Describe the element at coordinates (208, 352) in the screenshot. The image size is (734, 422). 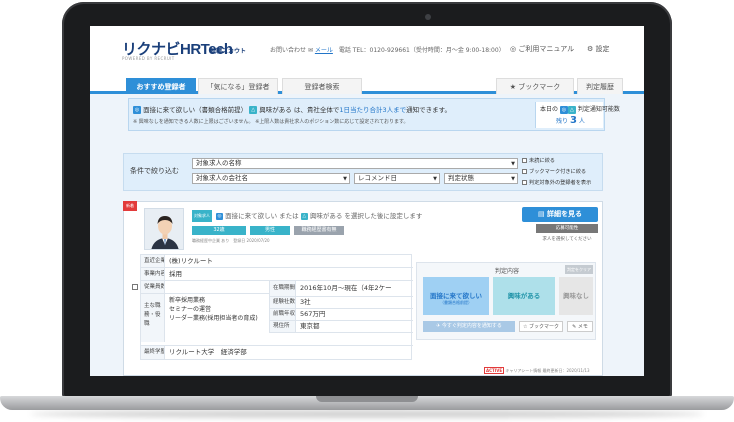
I see `row-value: リクルート大学 経済学部` at that location.